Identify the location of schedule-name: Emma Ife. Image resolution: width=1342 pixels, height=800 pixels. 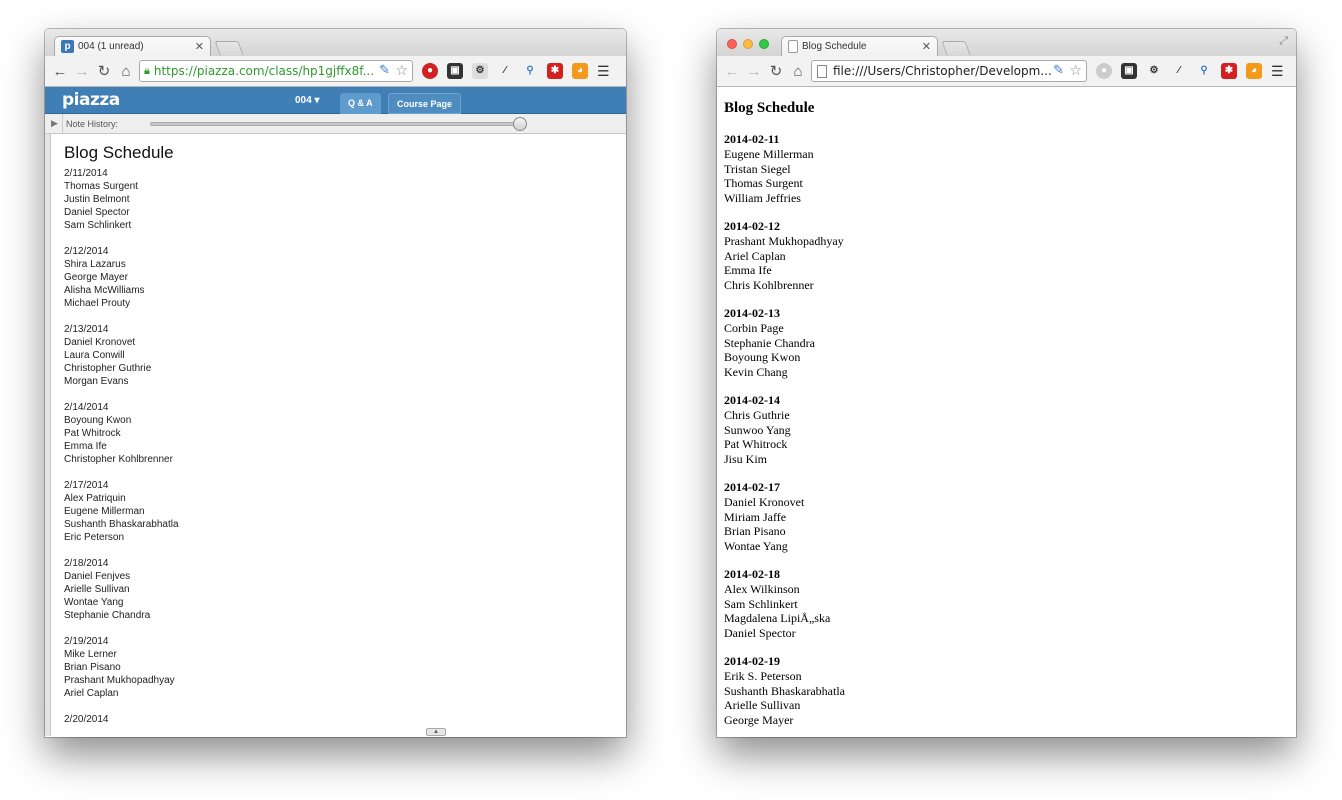
(748, 270).